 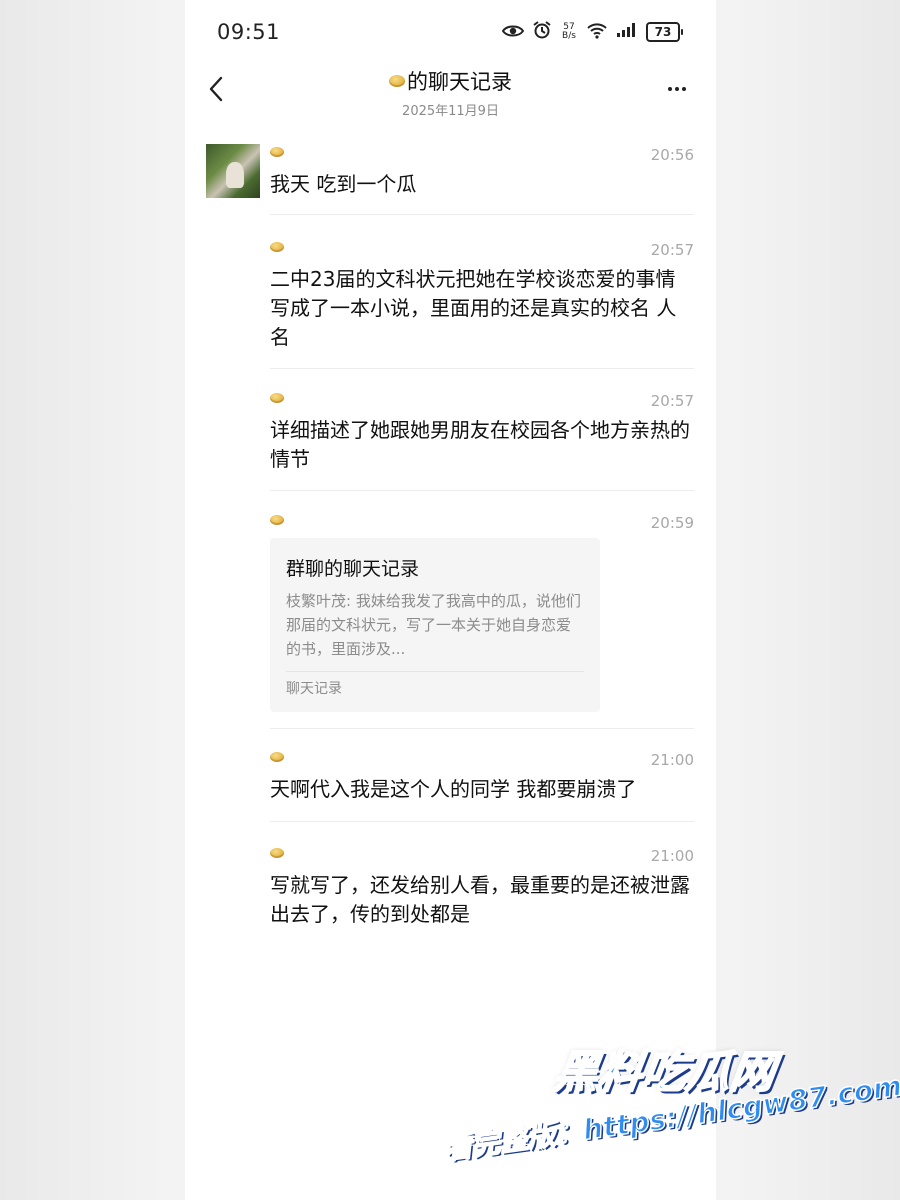 I want to click on more-options-button, so click(x=677, y=89).